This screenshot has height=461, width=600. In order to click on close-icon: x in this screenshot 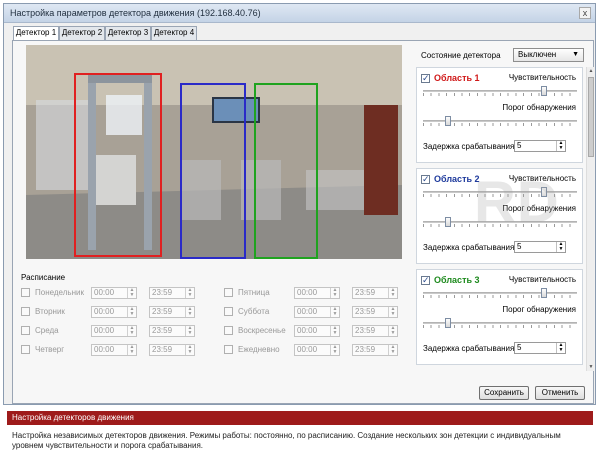, I will do `click(585, 13)`.